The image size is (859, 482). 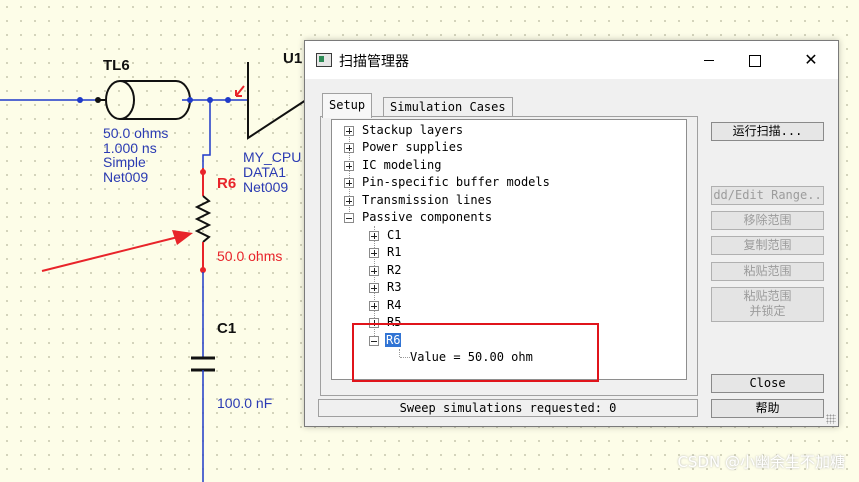 I want to click on tl6-symbol, so click(x=145, y=100).